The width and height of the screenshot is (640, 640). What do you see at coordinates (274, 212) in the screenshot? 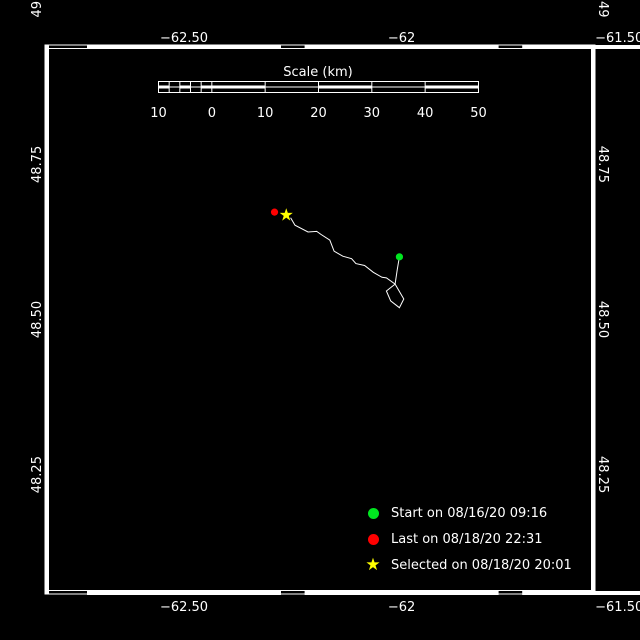
I see `last-marker` at bounding box center [274, 212].